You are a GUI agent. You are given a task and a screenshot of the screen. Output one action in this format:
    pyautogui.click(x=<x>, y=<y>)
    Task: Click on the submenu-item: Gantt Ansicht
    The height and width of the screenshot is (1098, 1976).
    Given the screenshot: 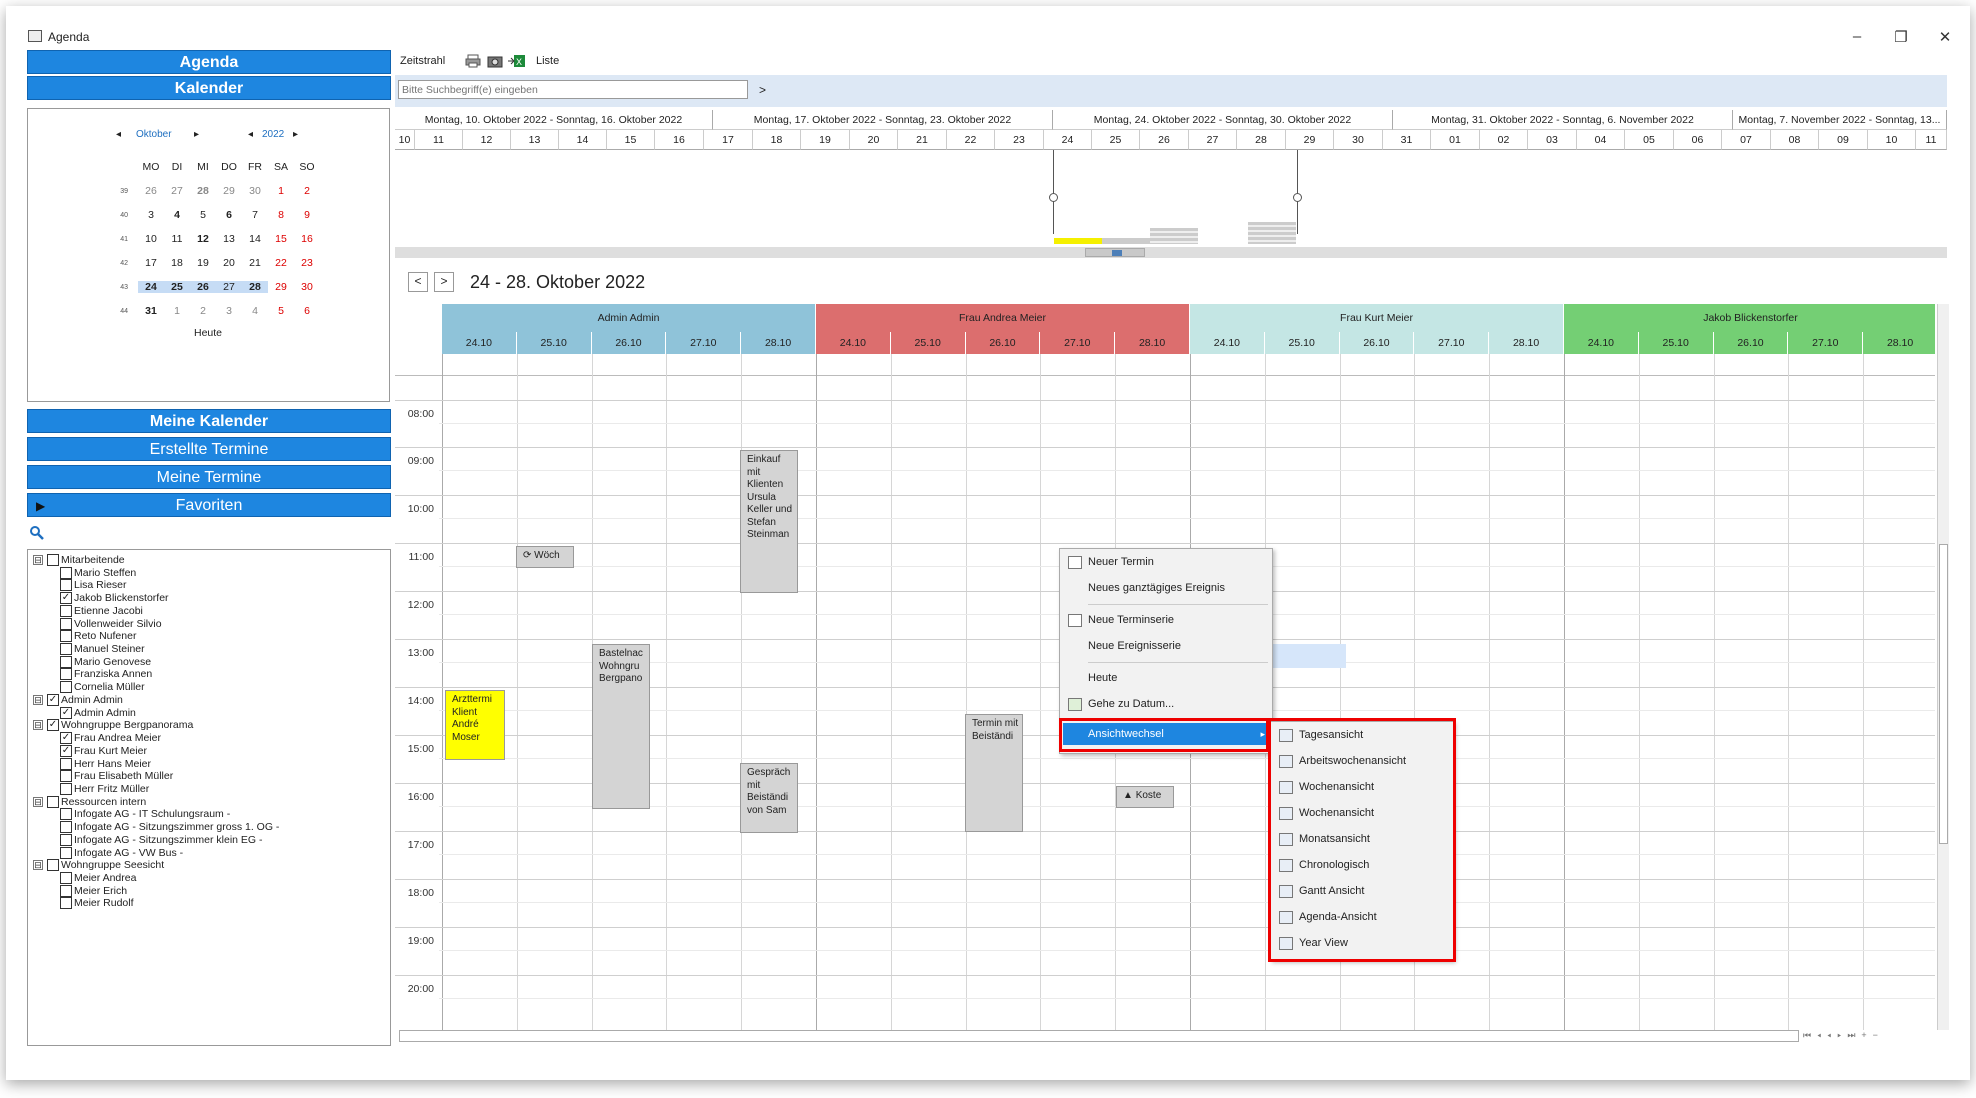 What is the action you would take?
    pyautogui.click(x=1362, y=891)
    